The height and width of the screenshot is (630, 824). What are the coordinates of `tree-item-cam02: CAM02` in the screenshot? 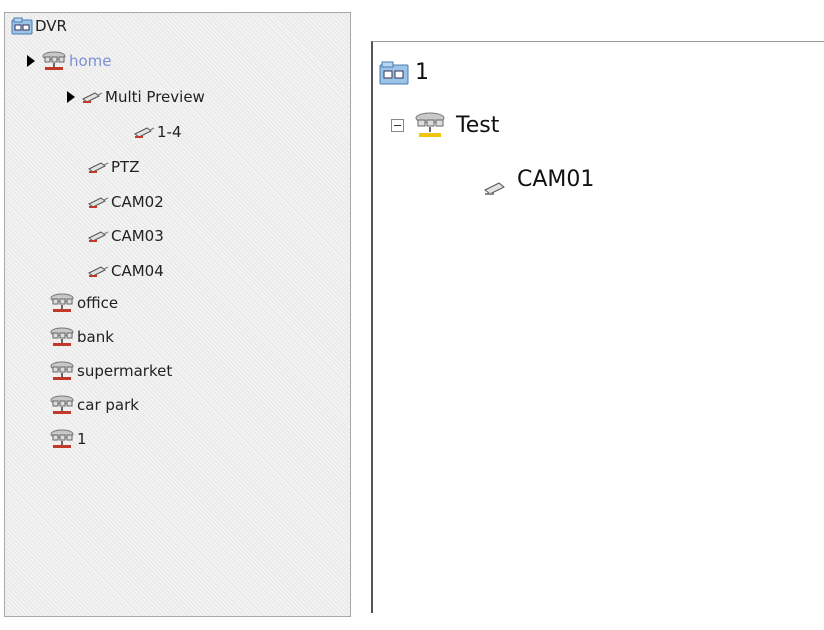 It's located at (125, 202).